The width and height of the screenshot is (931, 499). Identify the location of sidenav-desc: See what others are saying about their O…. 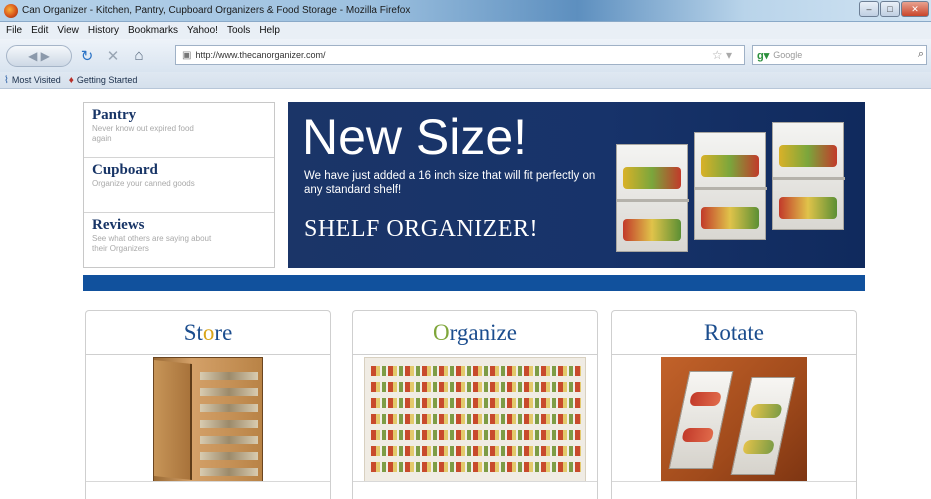
(152, 243).